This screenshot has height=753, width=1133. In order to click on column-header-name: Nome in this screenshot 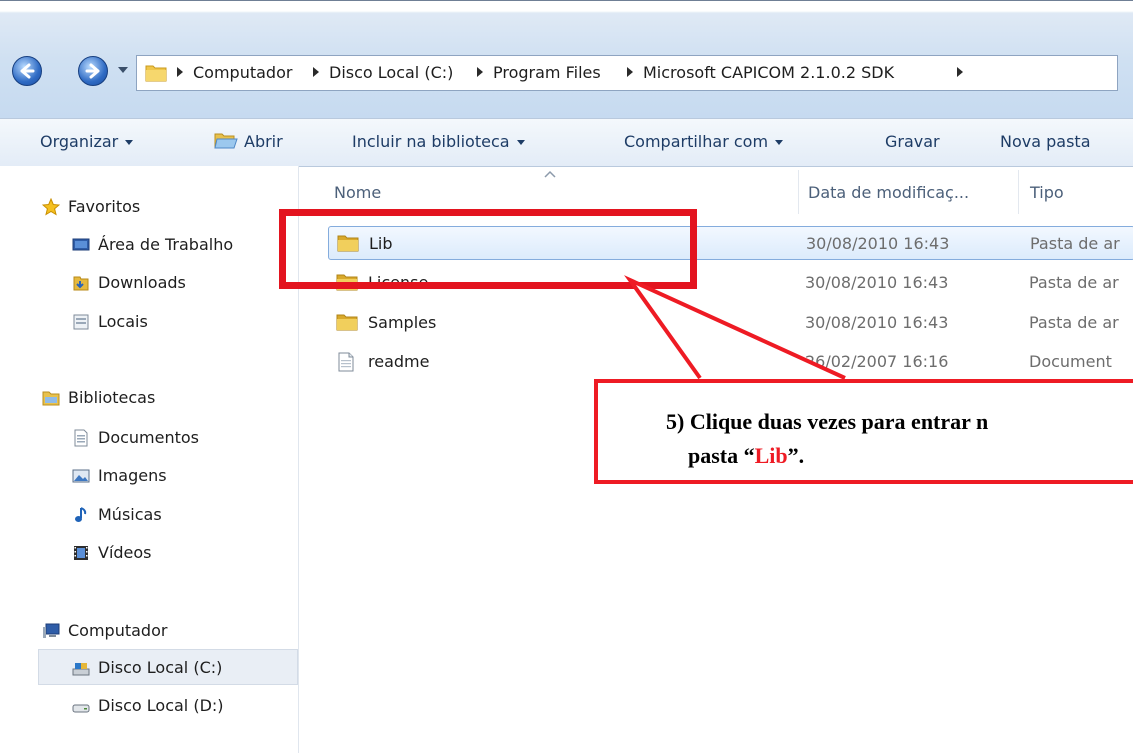, I will do `click(357, 192)`.